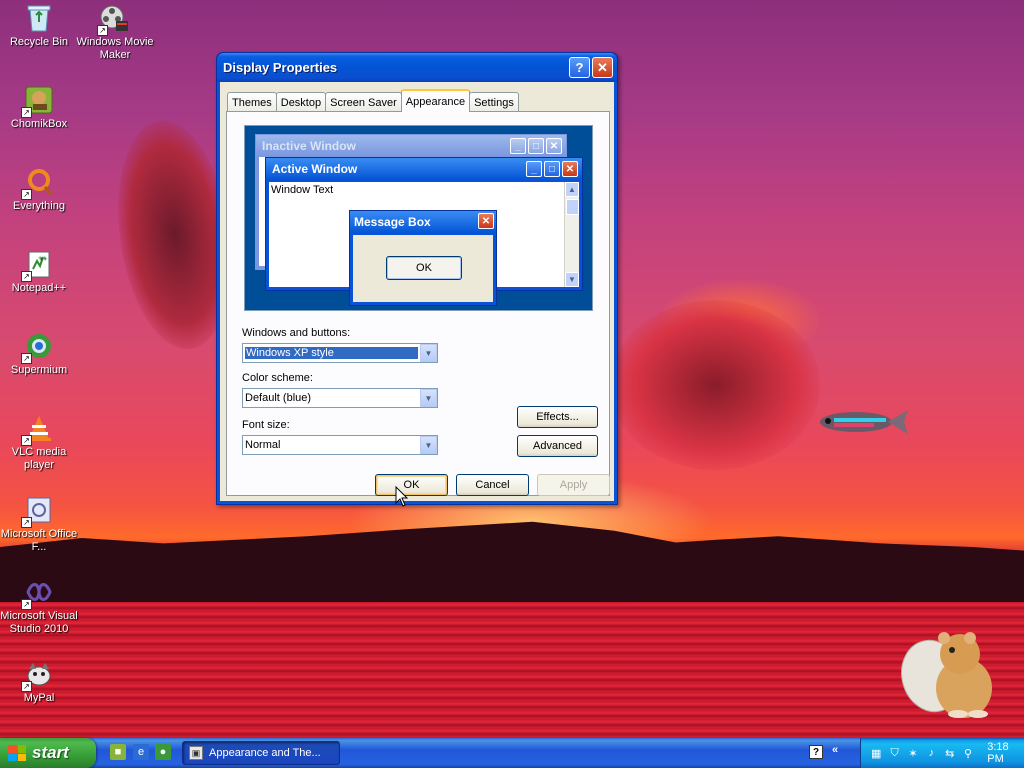  Describe the element at coordinates (38, 593) in the screenshot. I see `visual-studio-icon: ↗` at that location.